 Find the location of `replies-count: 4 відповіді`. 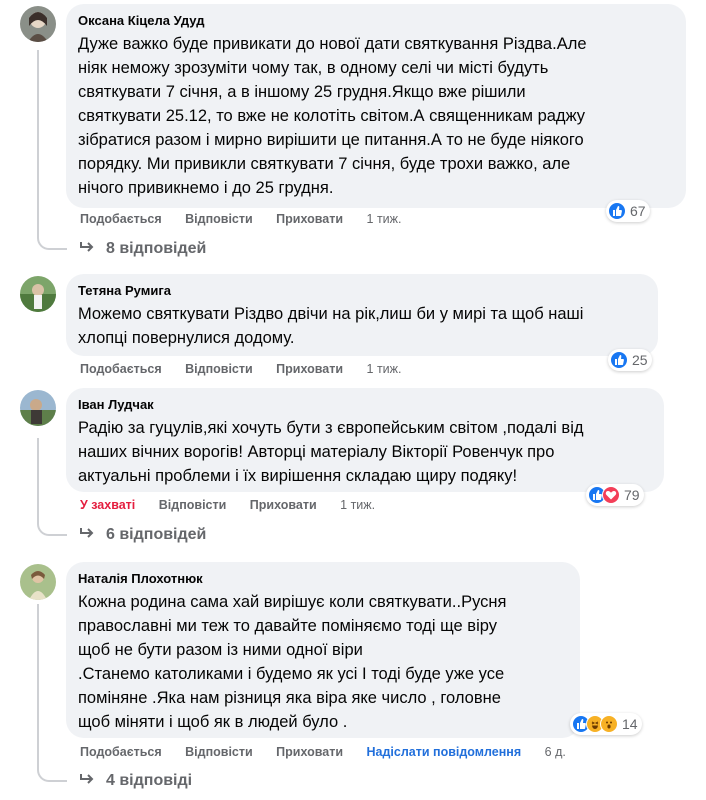

replies-count: 4 відповіді is located at coordinates (149, 780).